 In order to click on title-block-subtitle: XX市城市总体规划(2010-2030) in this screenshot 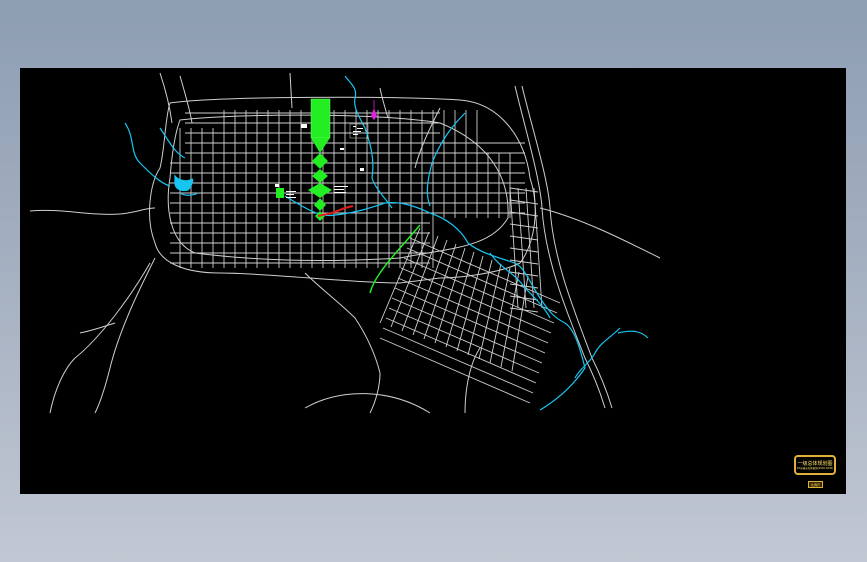, I will do `click(815, 468)`.